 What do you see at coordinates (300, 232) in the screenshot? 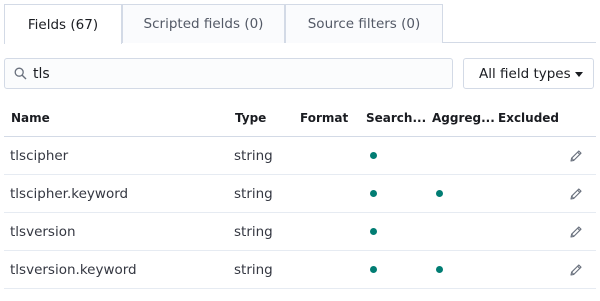
I see `table-row: tlsversion string` at bounding box center [300, 232].